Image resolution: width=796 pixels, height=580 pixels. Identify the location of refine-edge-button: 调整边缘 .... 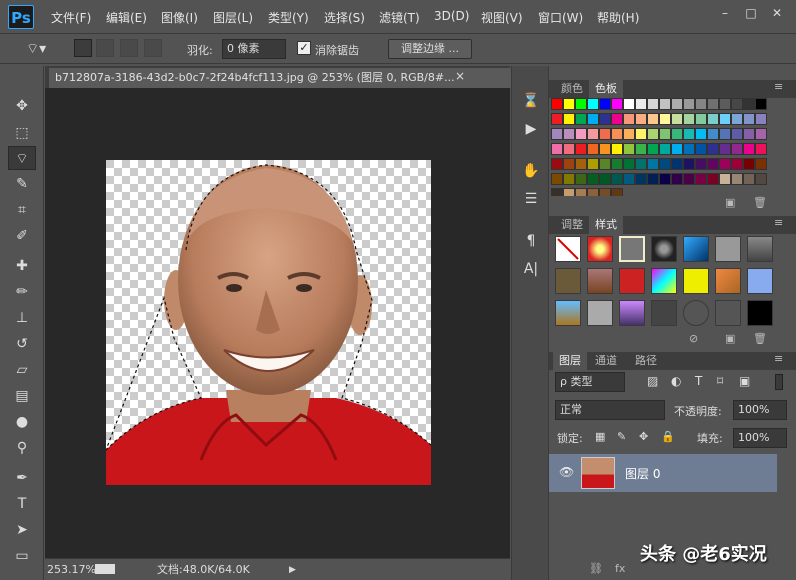
(430, 49).